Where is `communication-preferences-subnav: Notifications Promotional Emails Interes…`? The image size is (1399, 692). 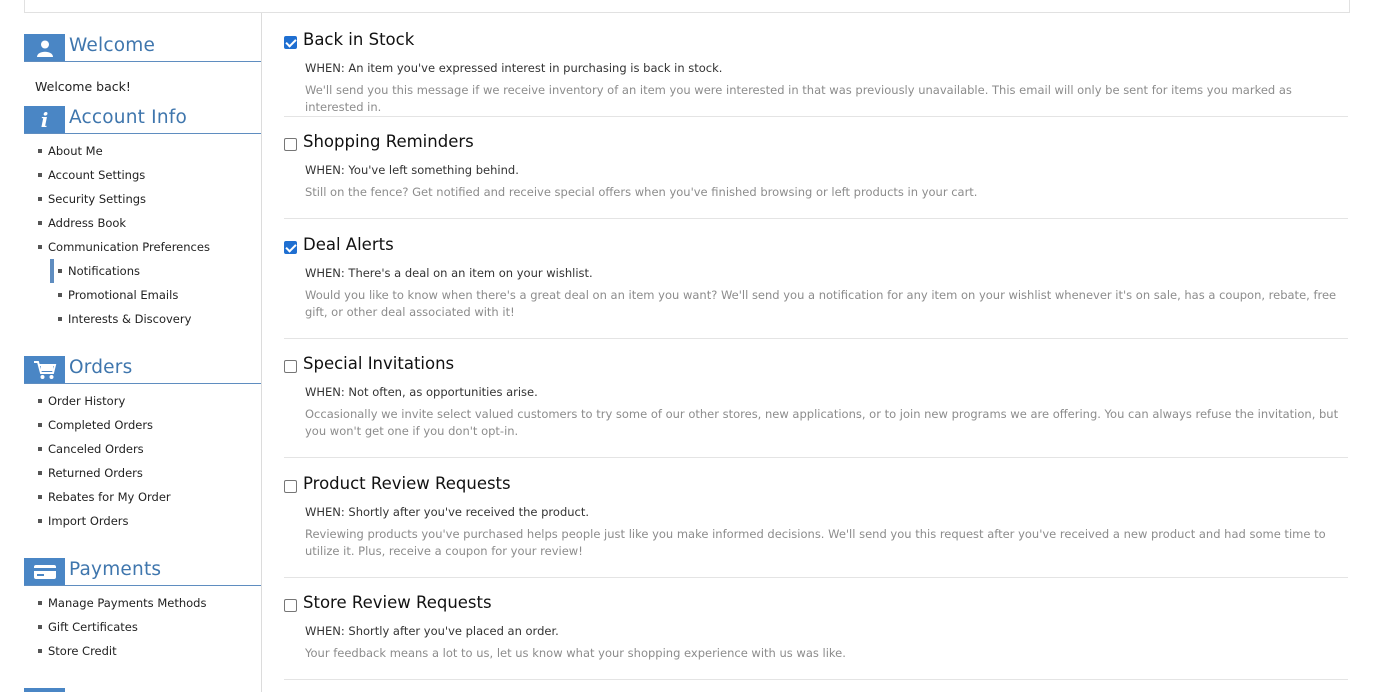
communication-preferences-subnav: Notifications Promotional Emails Interes… is located at coordinates (130, 295).